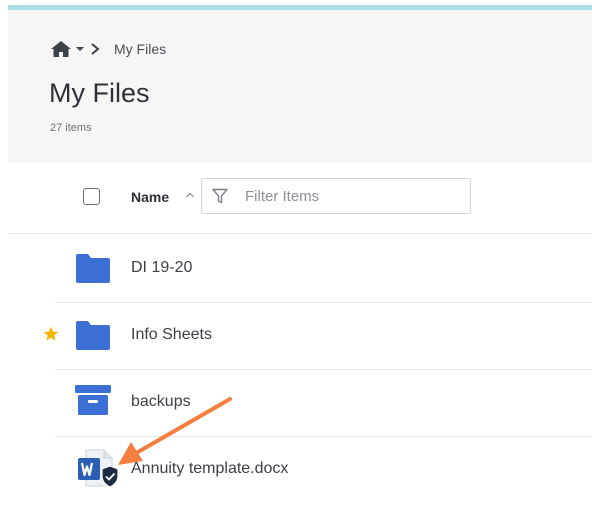 The image size is (592, 505). I want to click on column-header-name: Name, so click(150, 197).